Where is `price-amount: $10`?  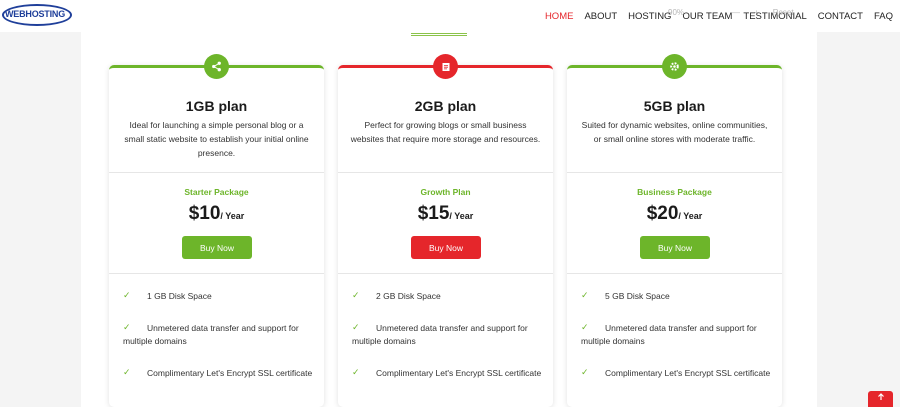 price-amount: $10 is located at coordinates (204, 213).